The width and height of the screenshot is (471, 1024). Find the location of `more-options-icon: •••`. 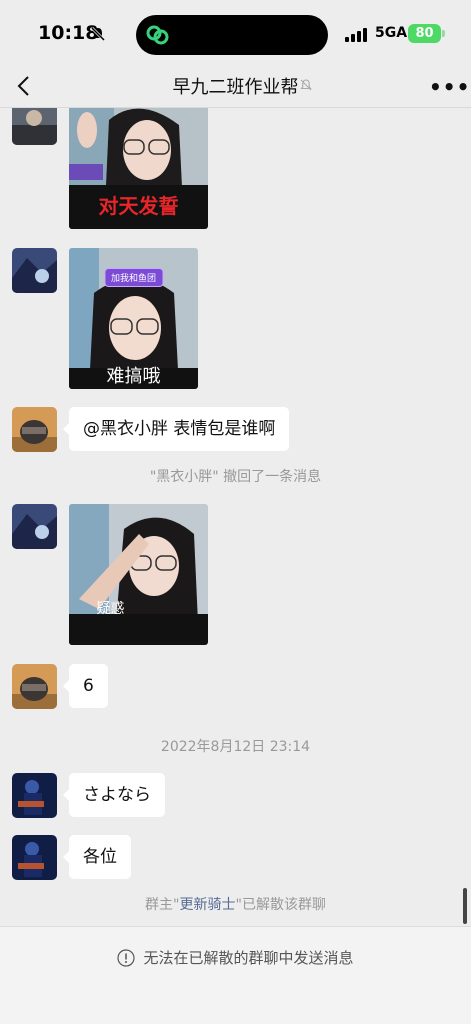

more-options-icon: ••• is located at coordinates (449, 87).